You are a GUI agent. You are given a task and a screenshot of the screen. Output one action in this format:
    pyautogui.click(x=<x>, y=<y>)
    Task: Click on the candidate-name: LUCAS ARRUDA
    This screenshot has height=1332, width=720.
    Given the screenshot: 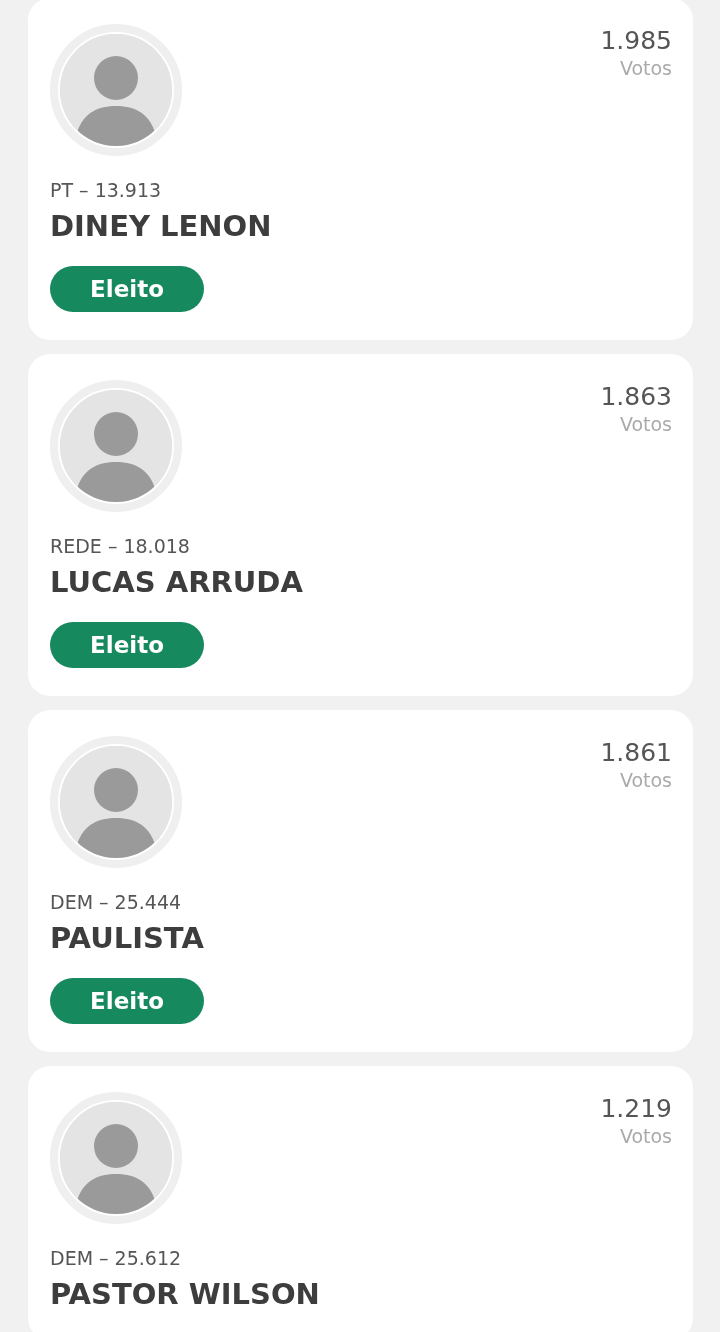 What is the action you would take?
    pyautogui.click(x=176, y=582)
    